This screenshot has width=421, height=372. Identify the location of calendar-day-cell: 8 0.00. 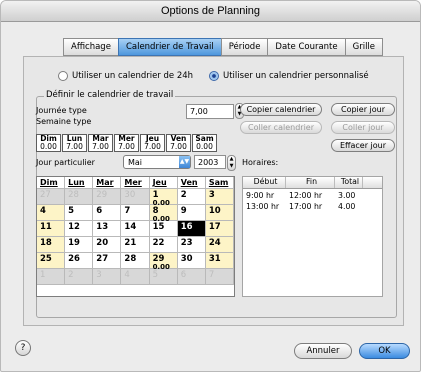
(163, 214).